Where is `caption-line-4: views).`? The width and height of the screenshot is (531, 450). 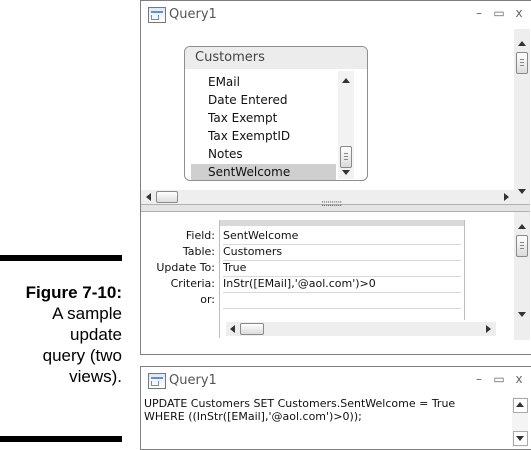 caption-line-4: views). is located at coordinates (95, 376).